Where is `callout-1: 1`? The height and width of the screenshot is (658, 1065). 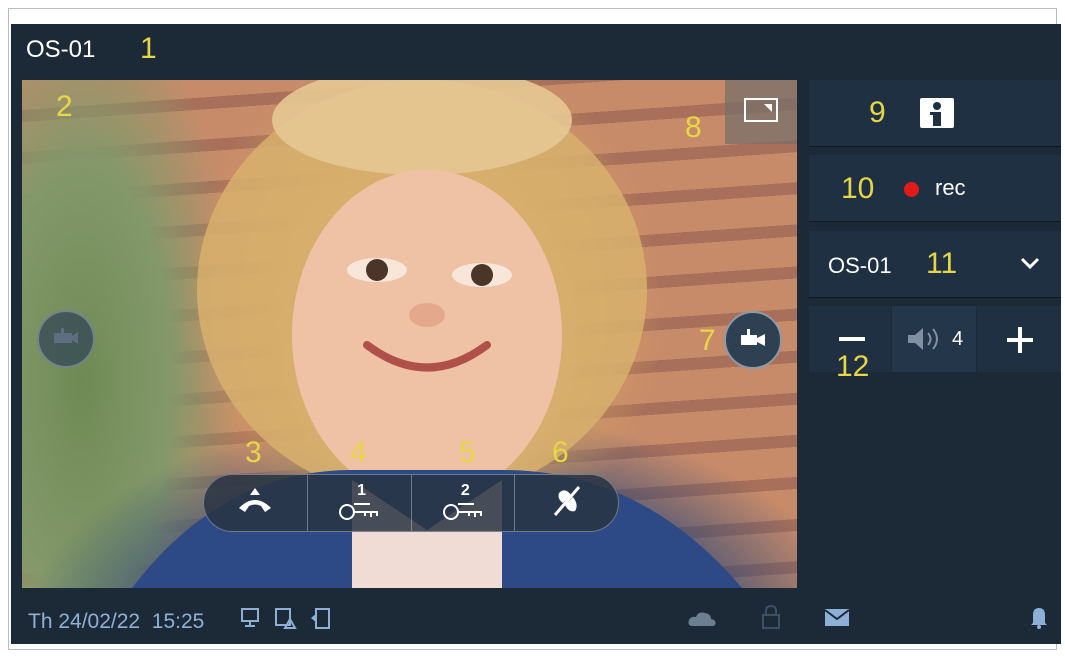
callout-1: 1 is located at coordinates (148, 48).